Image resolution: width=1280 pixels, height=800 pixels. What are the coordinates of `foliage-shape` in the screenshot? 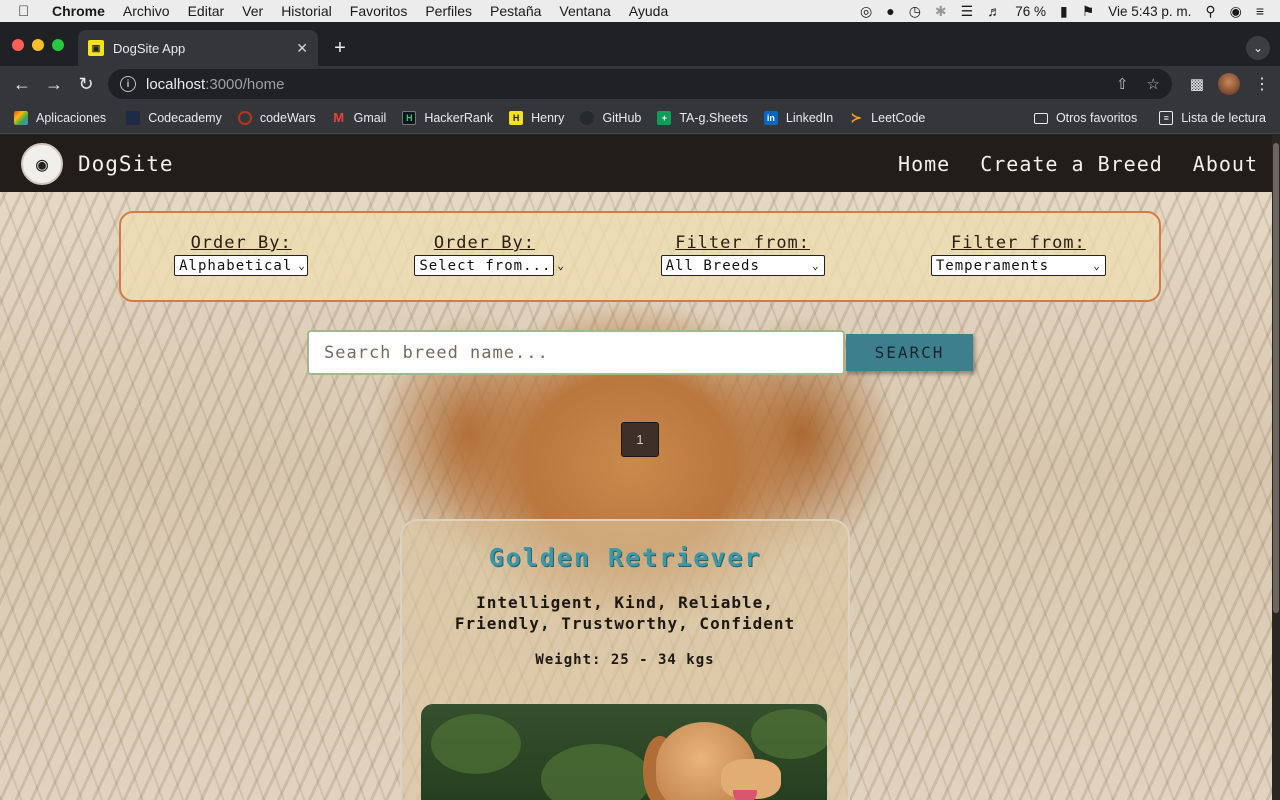 It's located at (476, 744).